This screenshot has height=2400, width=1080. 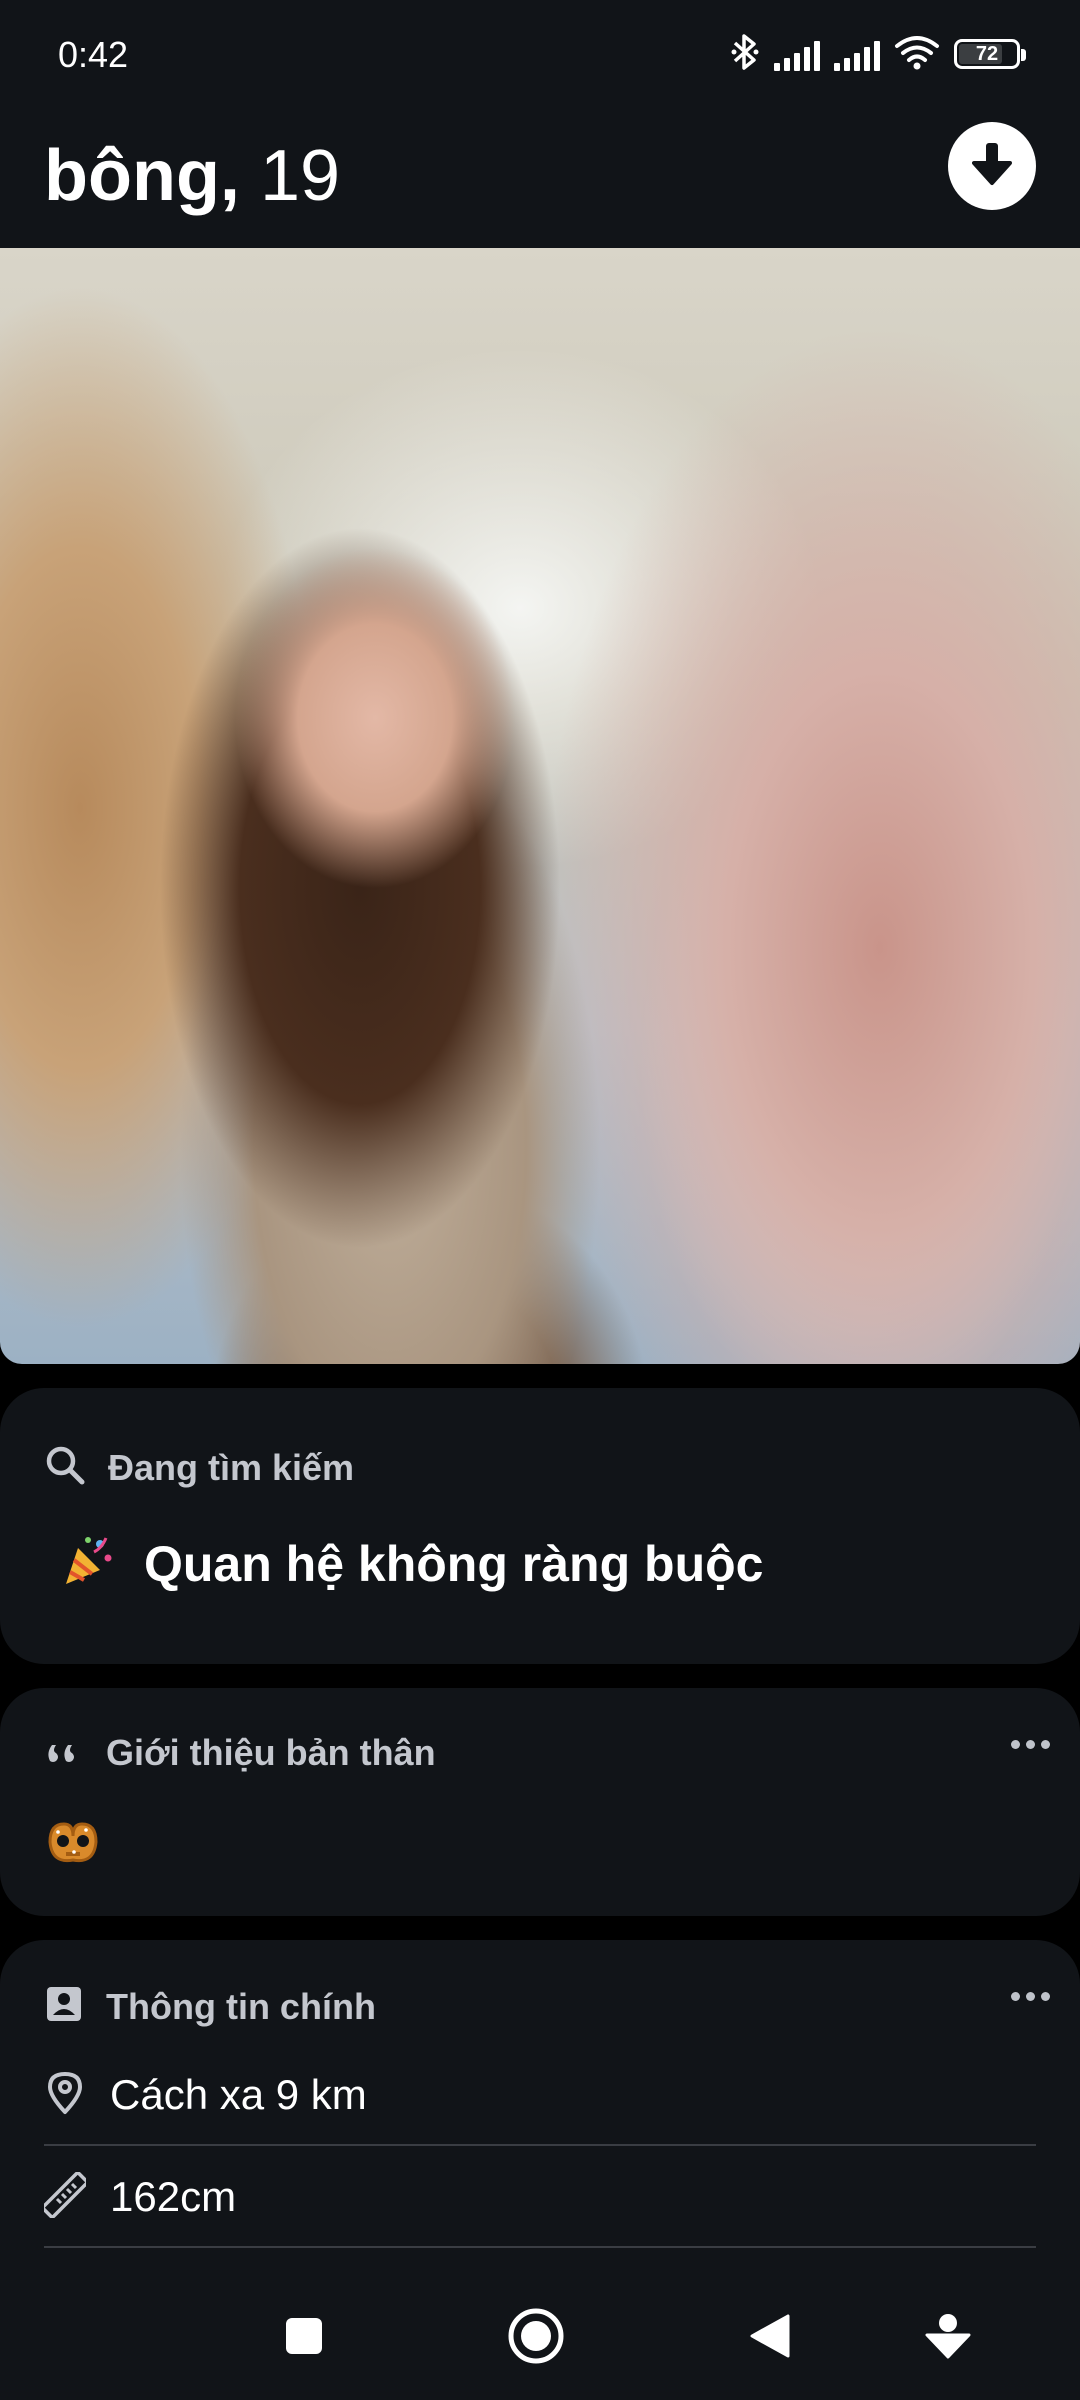 I want to click on status-icons: 72, so click(x=878, y=54).